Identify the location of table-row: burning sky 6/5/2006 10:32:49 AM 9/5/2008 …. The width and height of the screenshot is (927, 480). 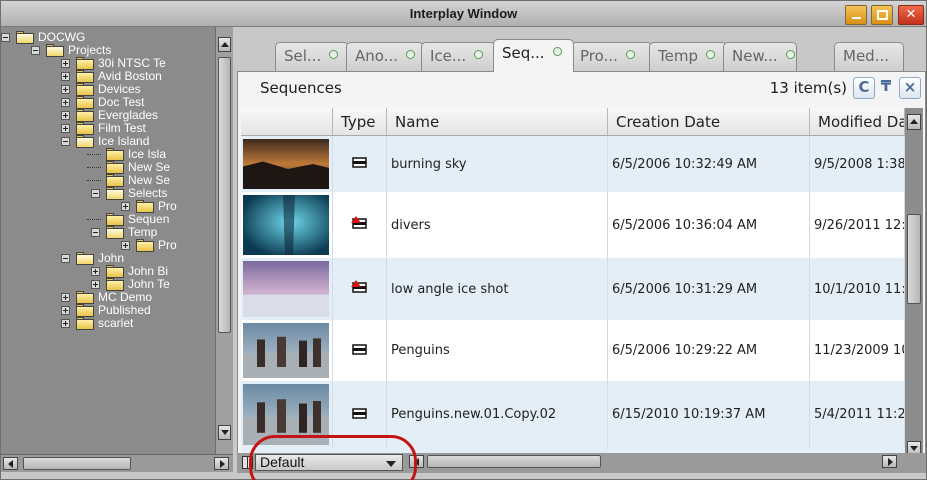
(573, 164).